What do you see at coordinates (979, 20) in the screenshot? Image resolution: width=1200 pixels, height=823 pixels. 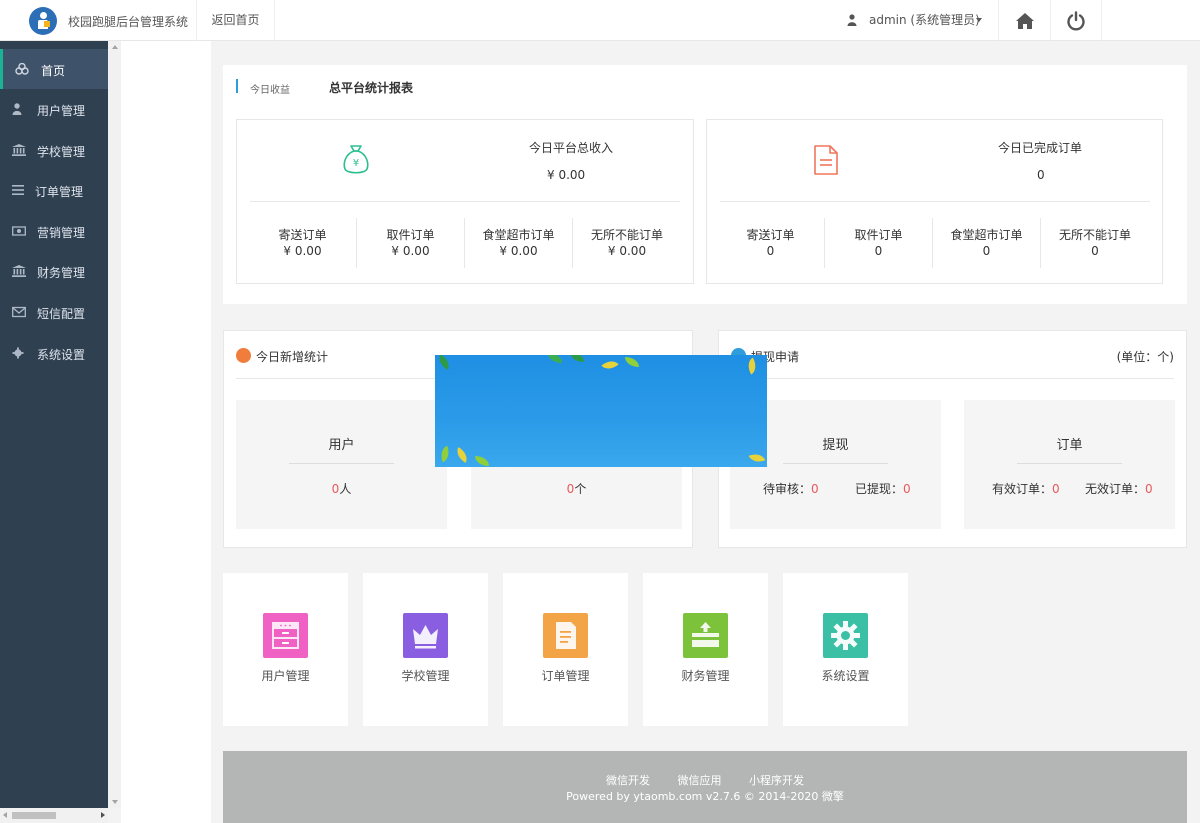 I see `chevron-down-icon` at bounding box center [979, 20].